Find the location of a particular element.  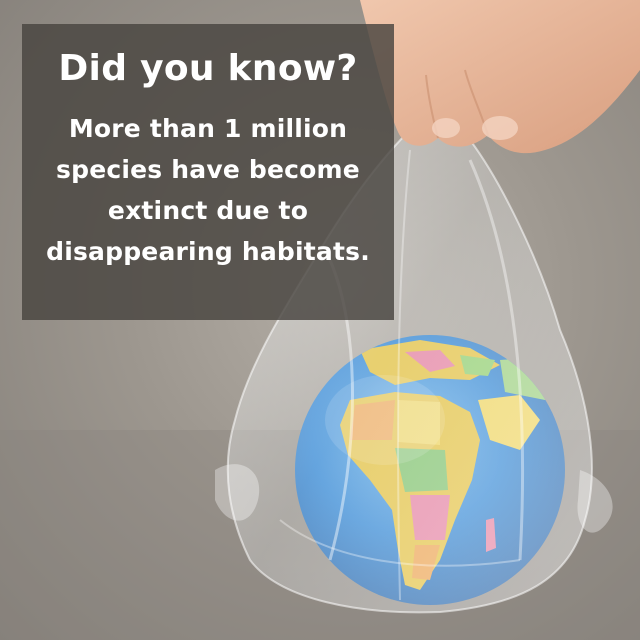

fact-line-3: extinct due to is located at coordinates (208, 210).